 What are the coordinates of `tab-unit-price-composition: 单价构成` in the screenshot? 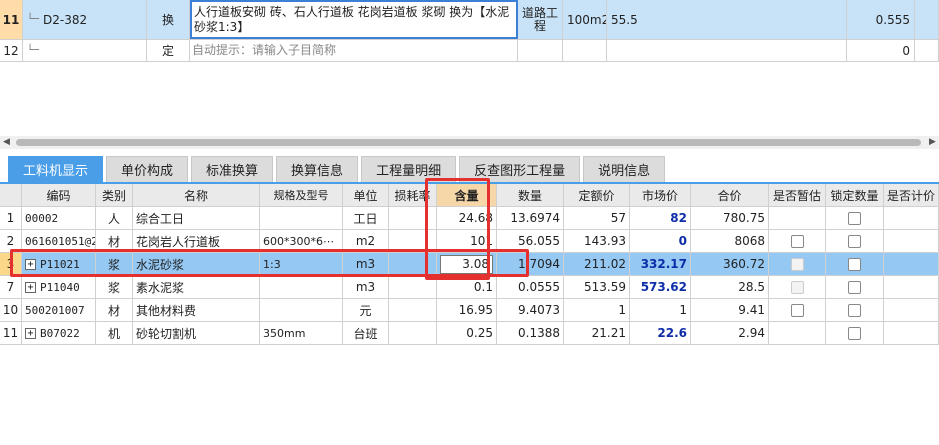 It's located at (147, 169).